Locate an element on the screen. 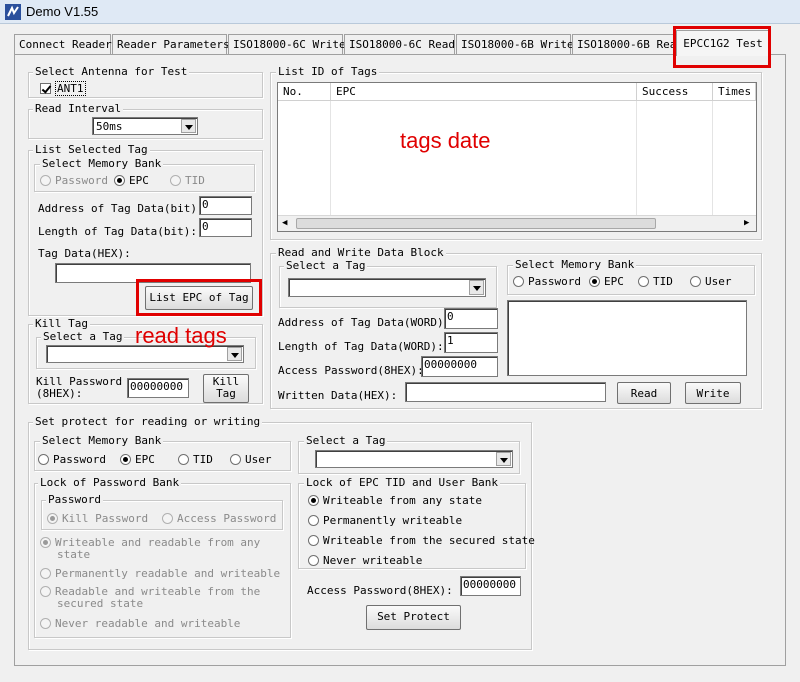  opt-never-readable-writeable: Never readable and writeable is located at coordinates (140, 623).